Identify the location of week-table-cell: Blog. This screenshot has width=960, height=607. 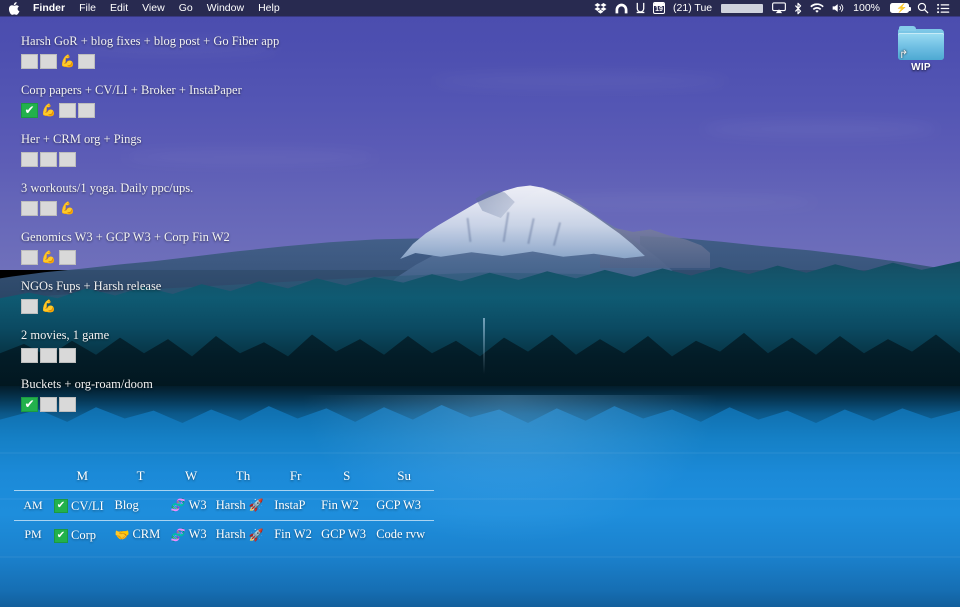
(141, 506).